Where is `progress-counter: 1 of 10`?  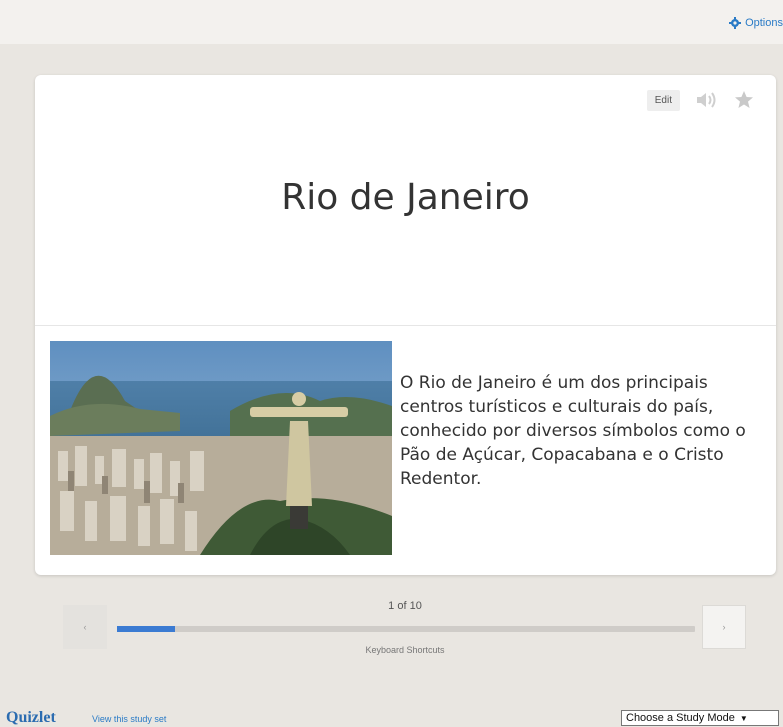
progress-counter: 1 of 10 is located at coordinates (405, 606).